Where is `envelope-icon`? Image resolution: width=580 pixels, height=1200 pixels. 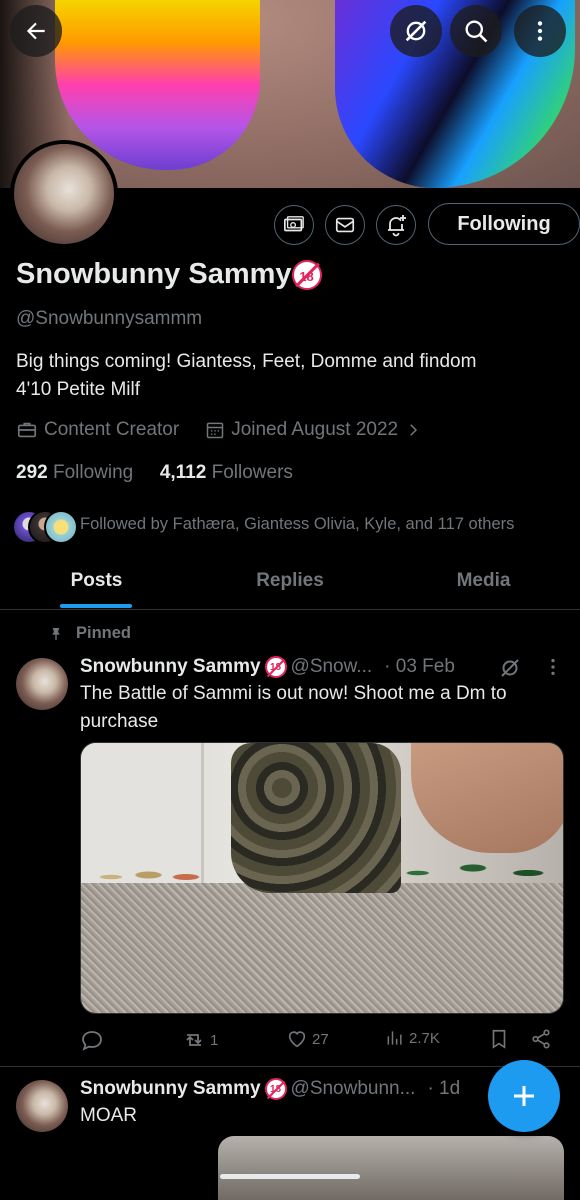 envelope-icon is located at coordinates (345, 225).